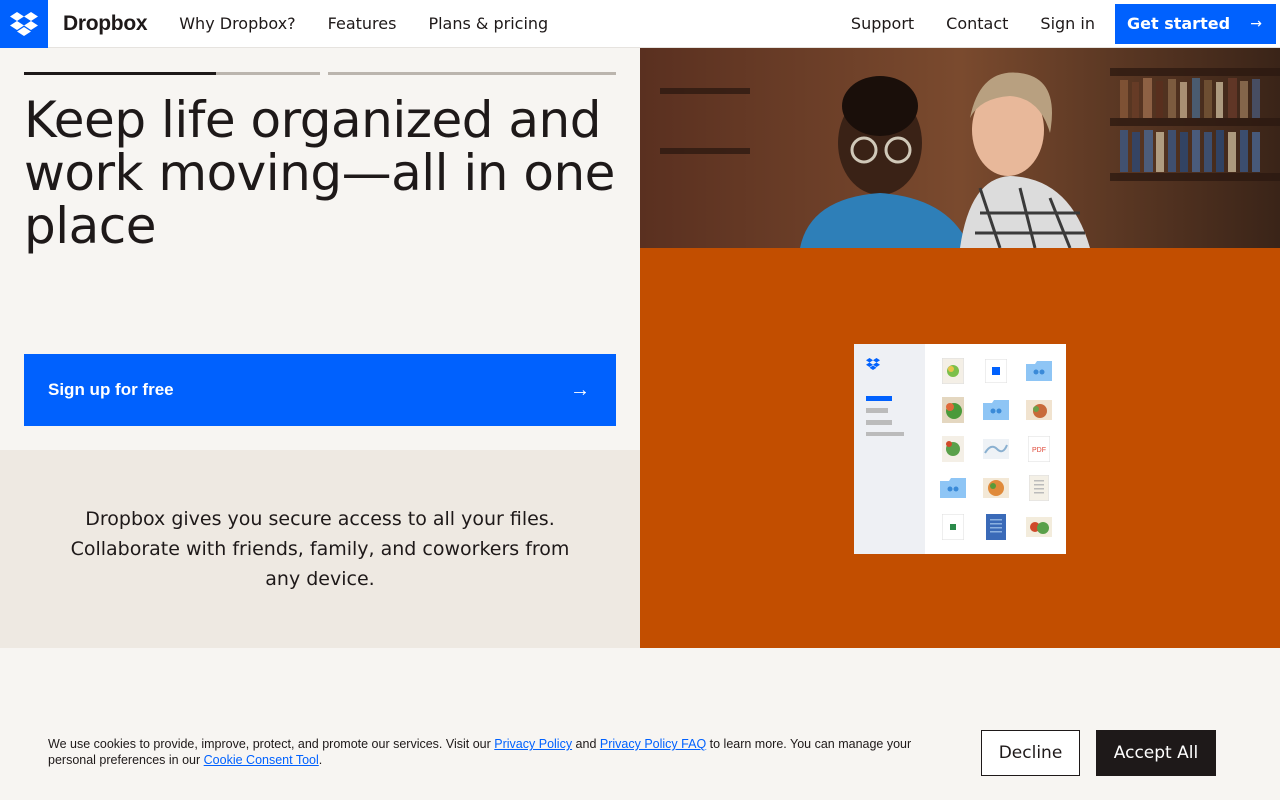 The image size is (1280, 800). What do you see at coordinates (320, 760) in the screenshot?
I see `cookie-text-4: .` at bounding box center [320, 760].